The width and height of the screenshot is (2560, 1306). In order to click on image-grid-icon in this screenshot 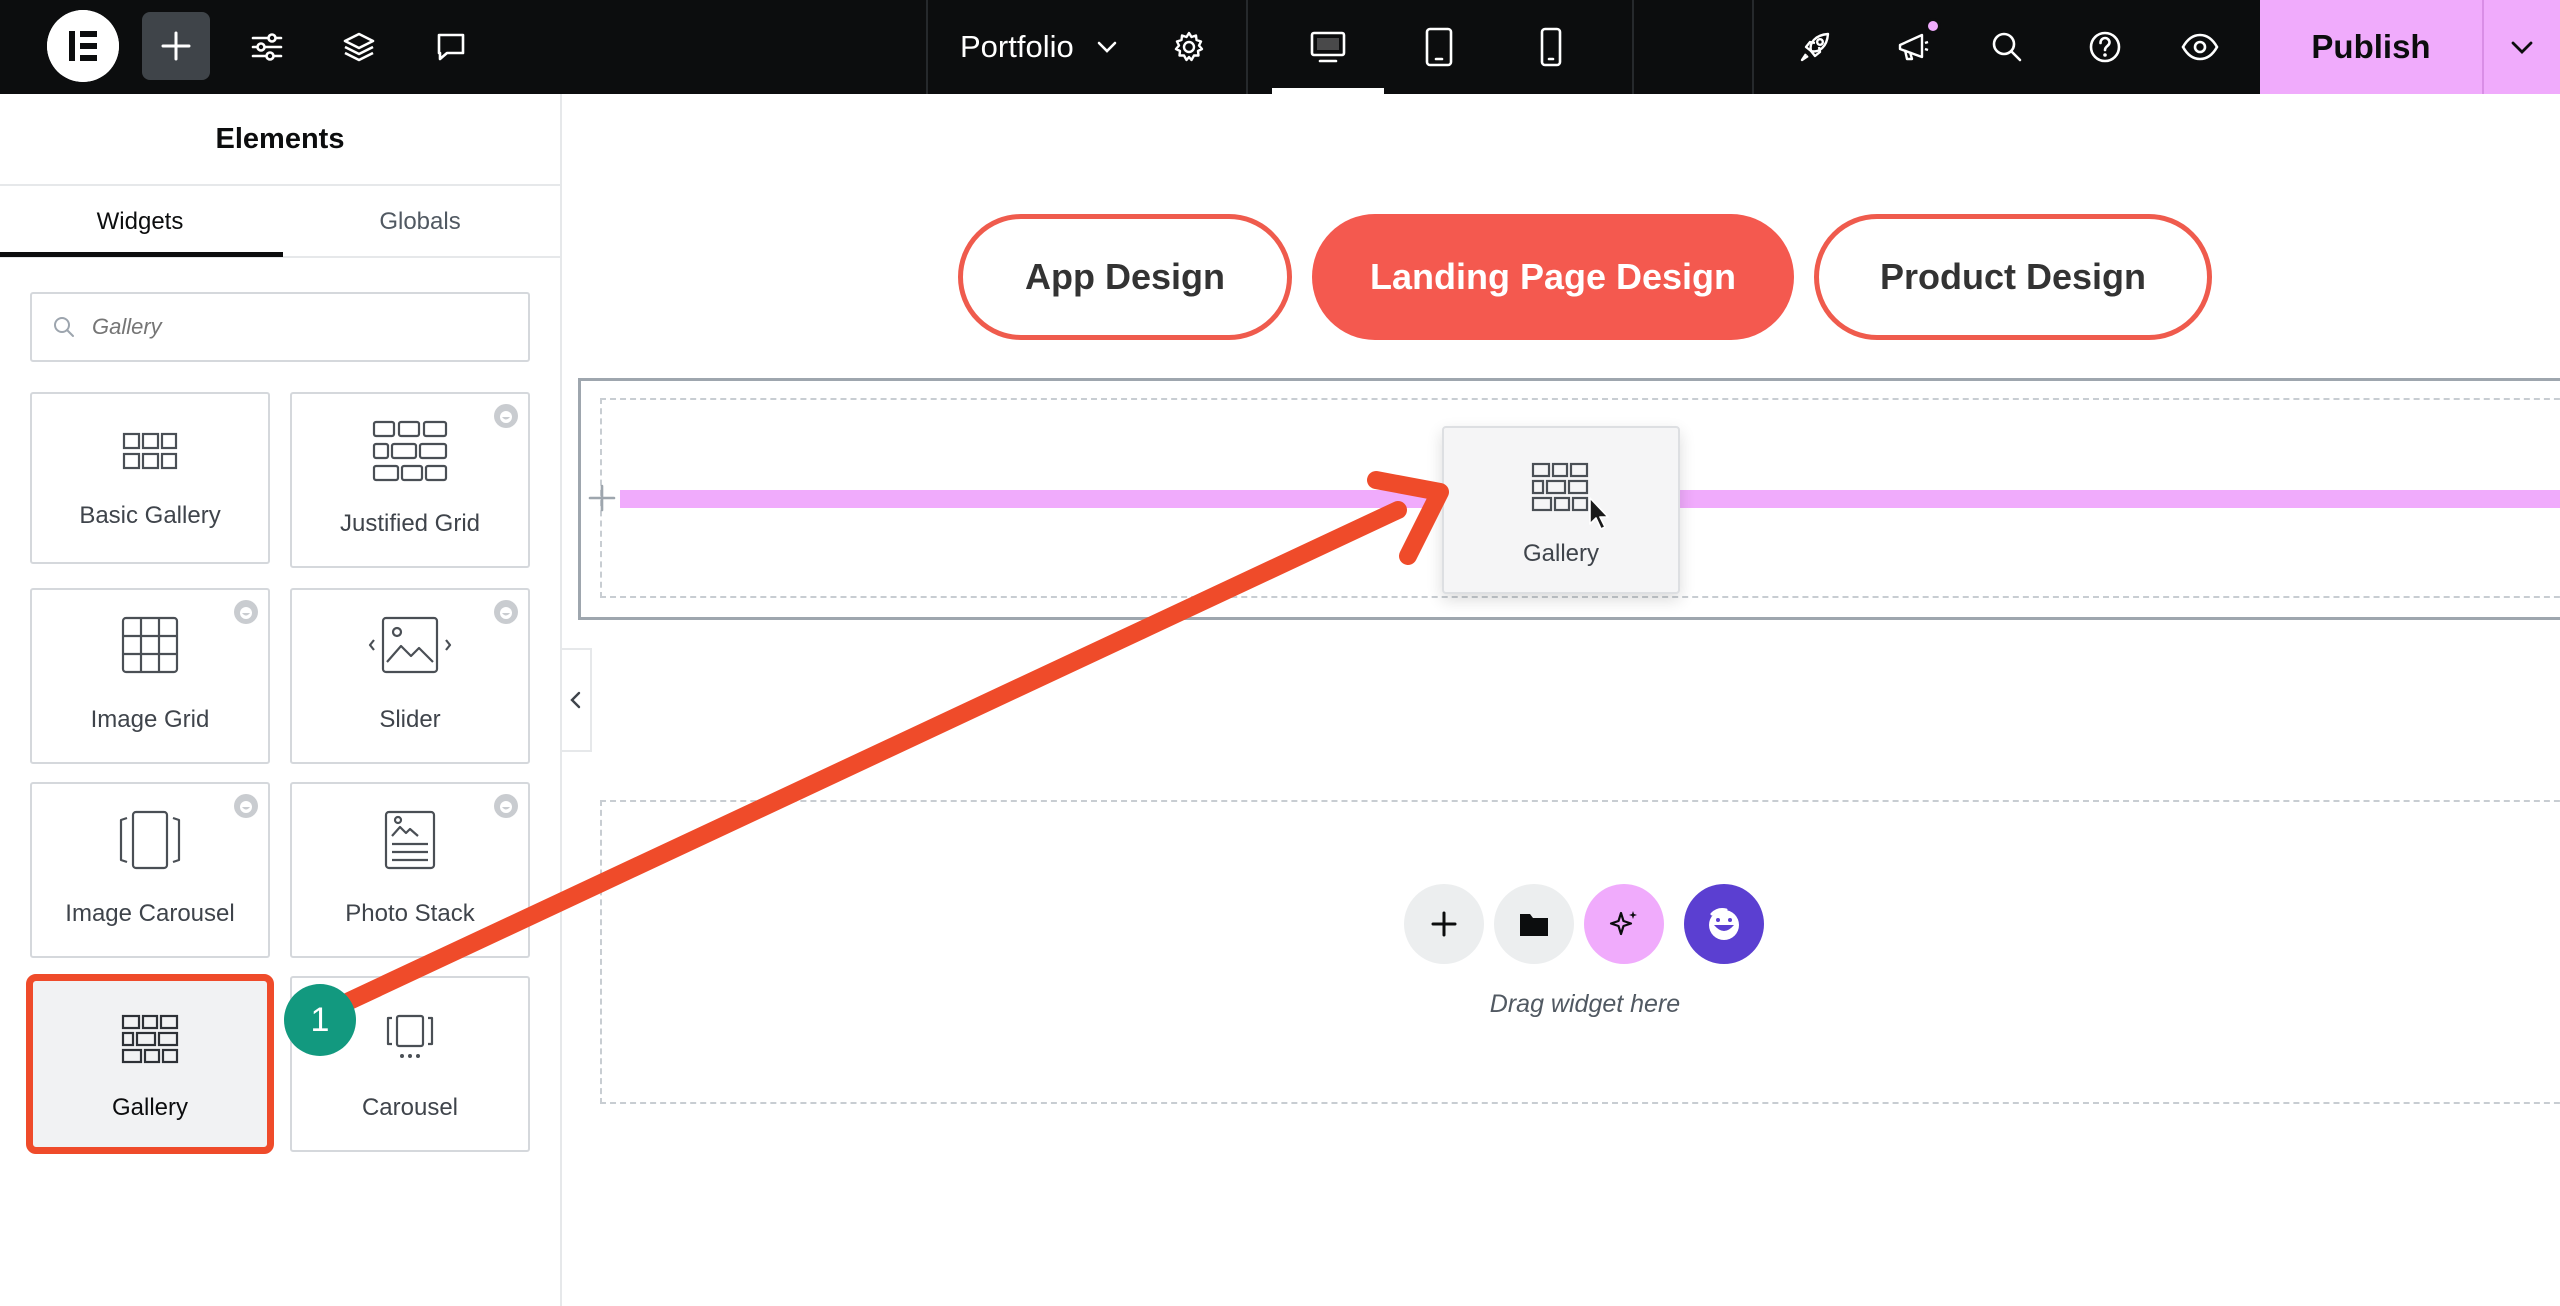, I will do `click(150, 645)`.